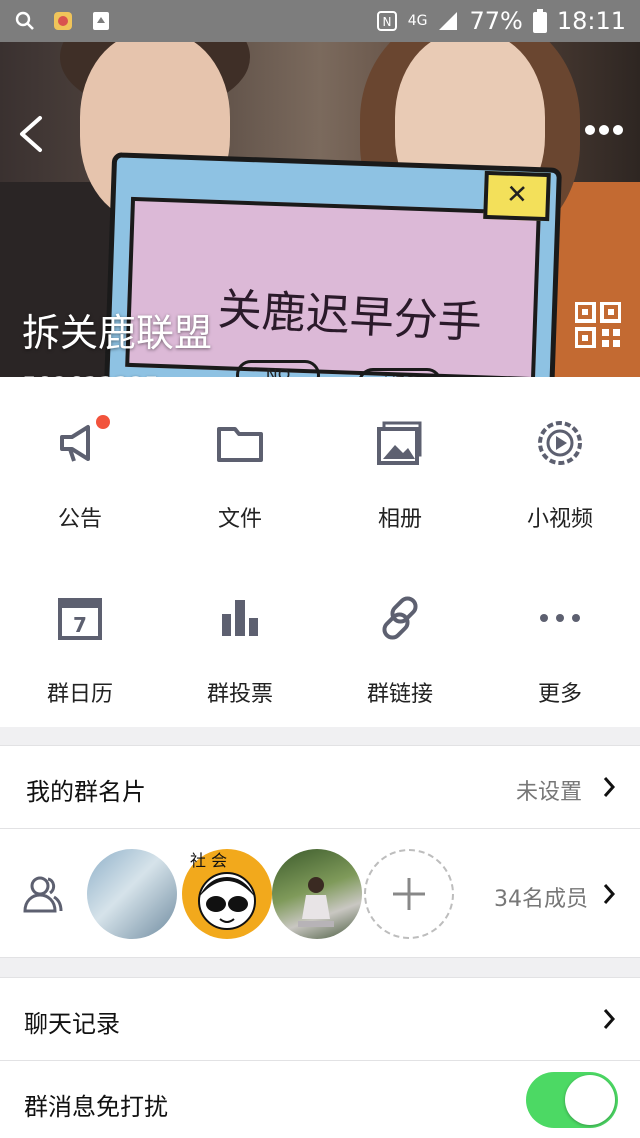 This screenshot has height=1138, width=640. Describe the element at coordinates (101, 21) in the screenshot. I see `recycle-icon` at that location.